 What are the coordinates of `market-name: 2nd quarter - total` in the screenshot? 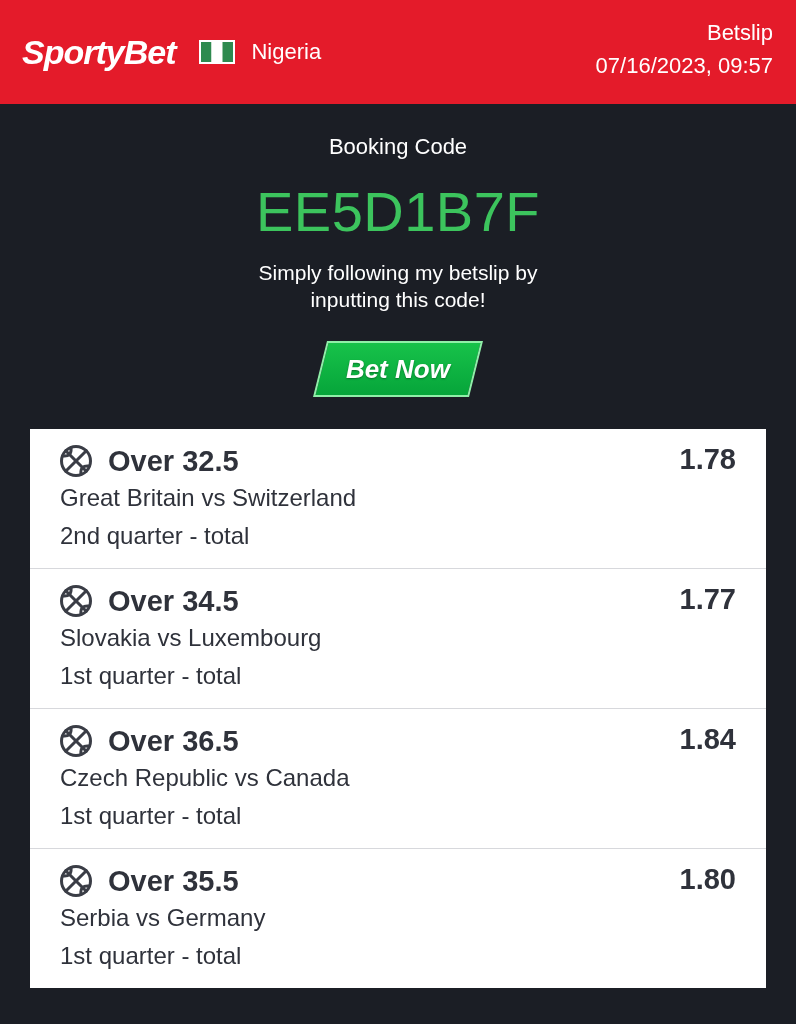 It's located at (155, 536).